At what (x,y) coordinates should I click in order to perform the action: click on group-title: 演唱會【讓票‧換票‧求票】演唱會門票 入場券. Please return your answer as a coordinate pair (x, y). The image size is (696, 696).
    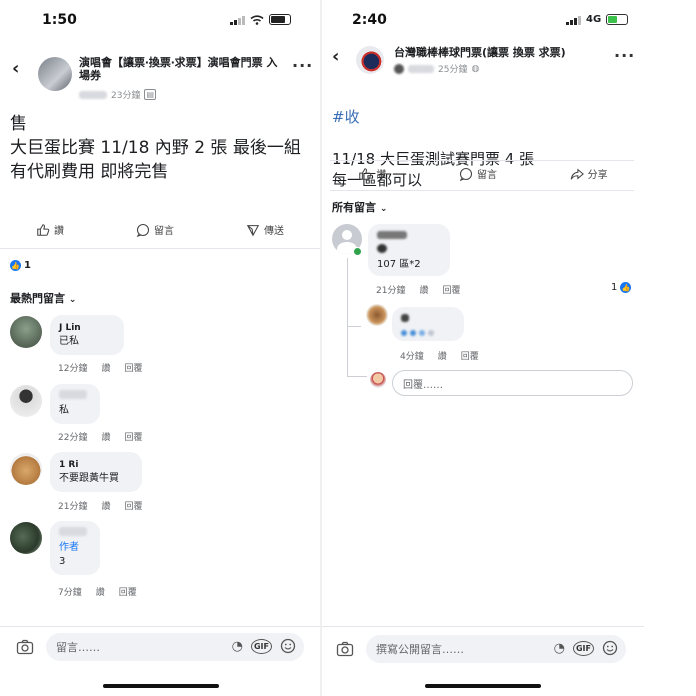
    Looking at the image, I should click on (181, 69).